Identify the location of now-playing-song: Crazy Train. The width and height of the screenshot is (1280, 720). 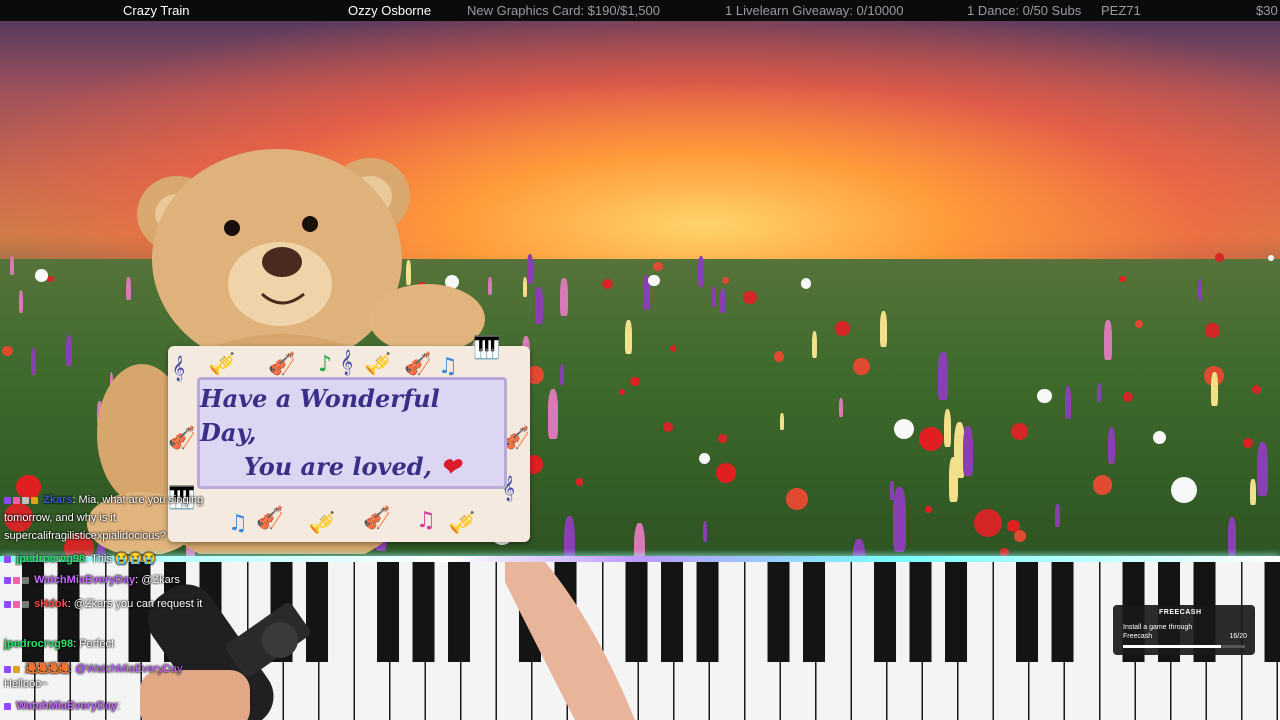
(156, 10).